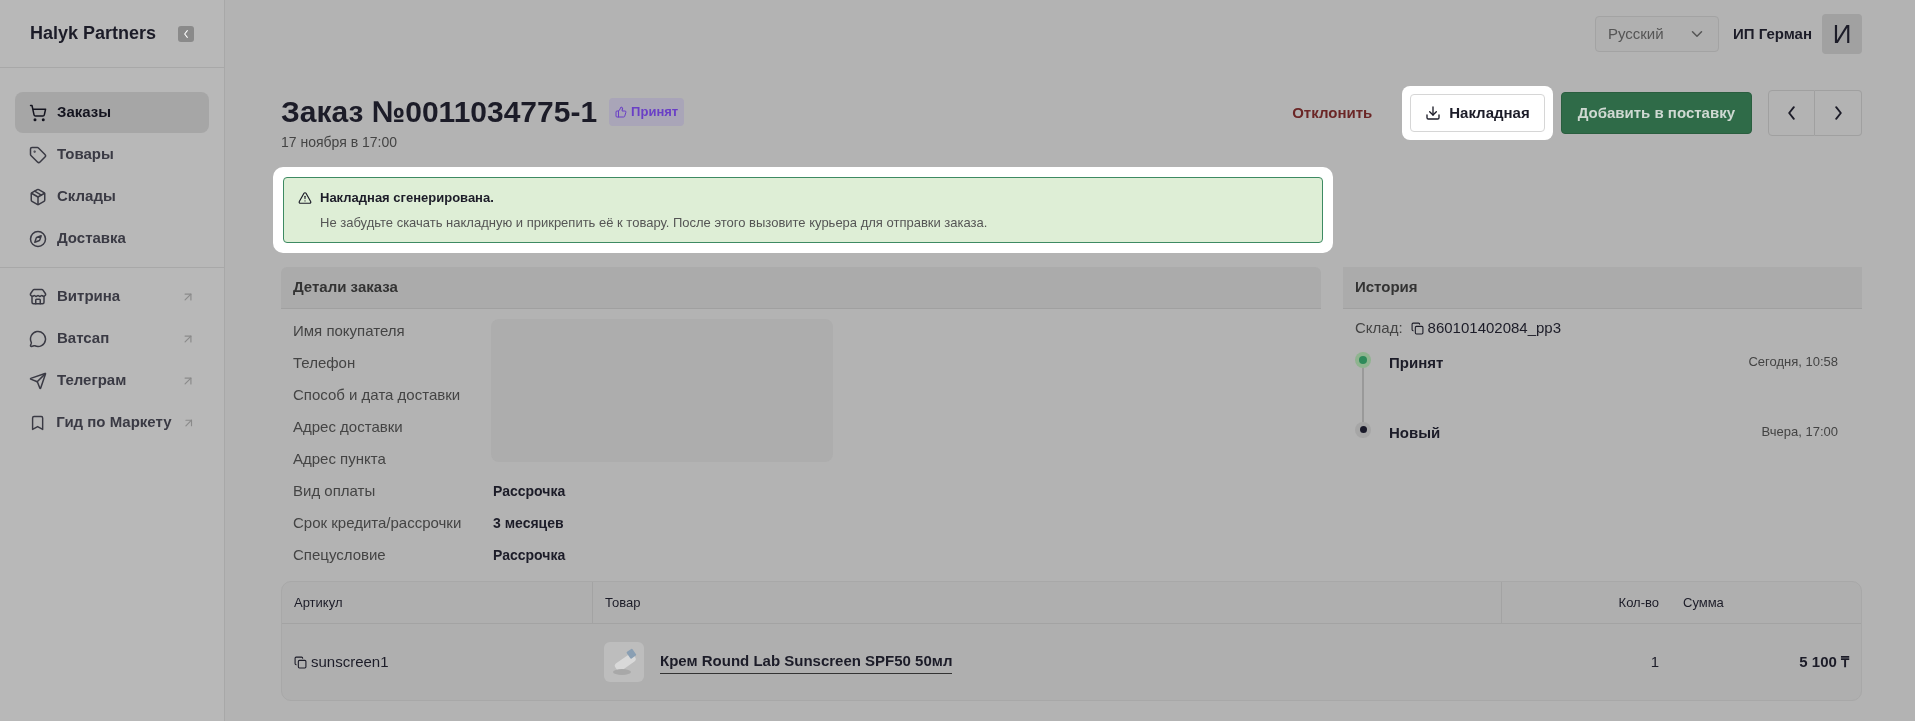 The height and width of the screenshot is (721, 1915). What do you see at coordinates (1433, 113) in the screenshot?
I see `download-icon` at bounding box center [1433, 113].